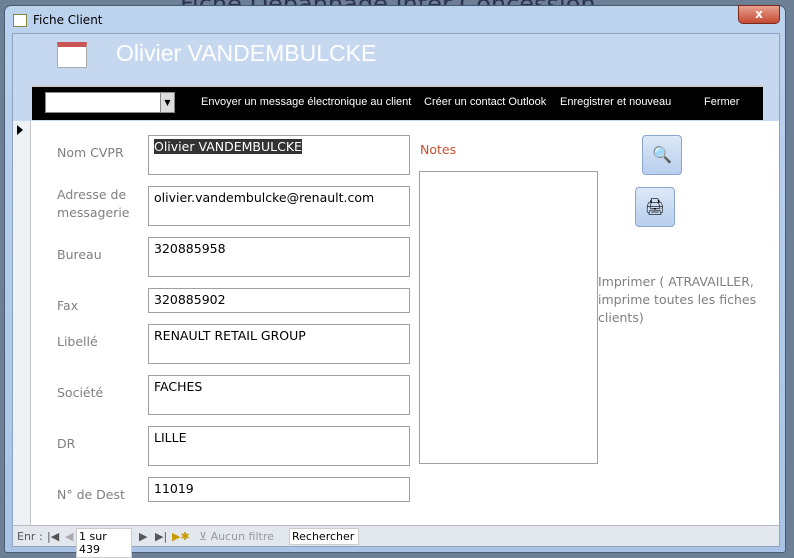 This screenshot has height=558, width=794. I want to click on label-email: Adresse de messagerie, so click(93, 203).